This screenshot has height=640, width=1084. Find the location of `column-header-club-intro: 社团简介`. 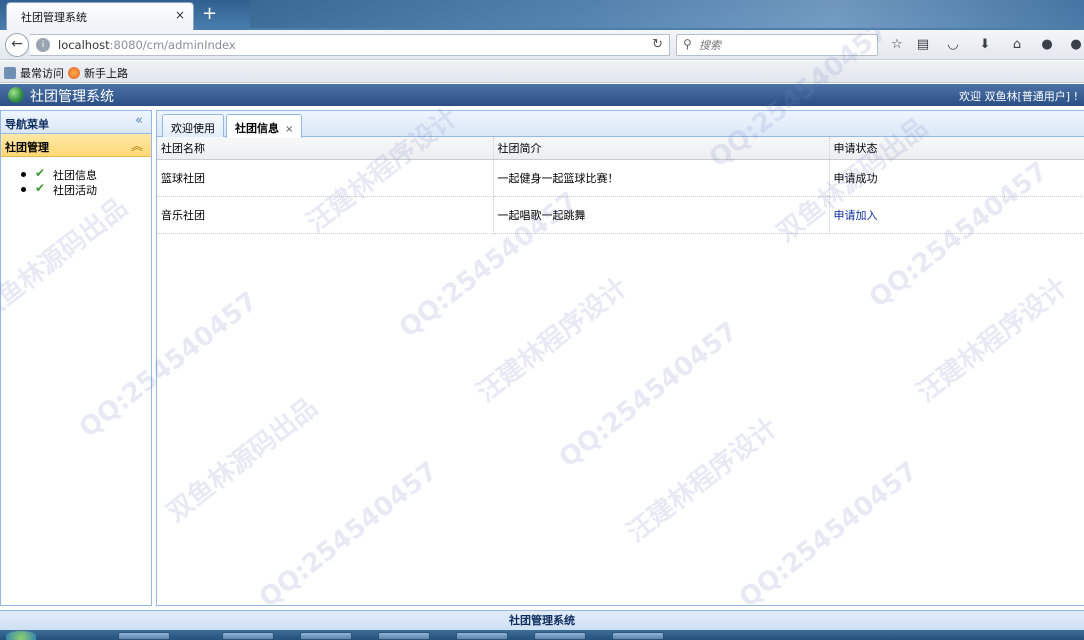

column-header-club-intro: 社团简介 is located at coordinates (661, 148).